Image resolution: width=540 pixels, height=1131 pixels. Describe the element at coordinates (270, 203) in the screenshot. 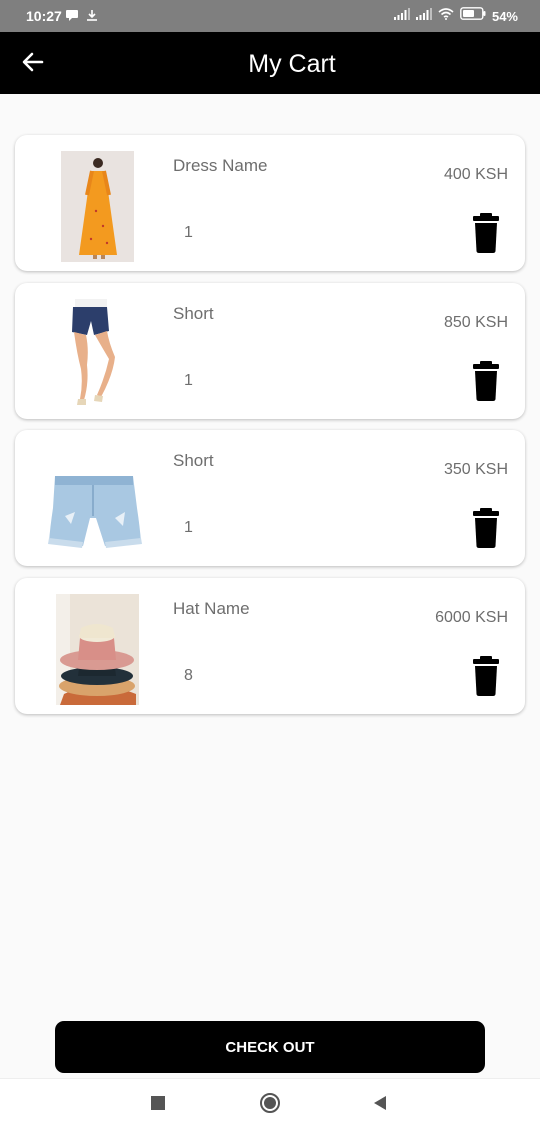

I see `cart-item: Dress Name 1 400 KSH` at that location.